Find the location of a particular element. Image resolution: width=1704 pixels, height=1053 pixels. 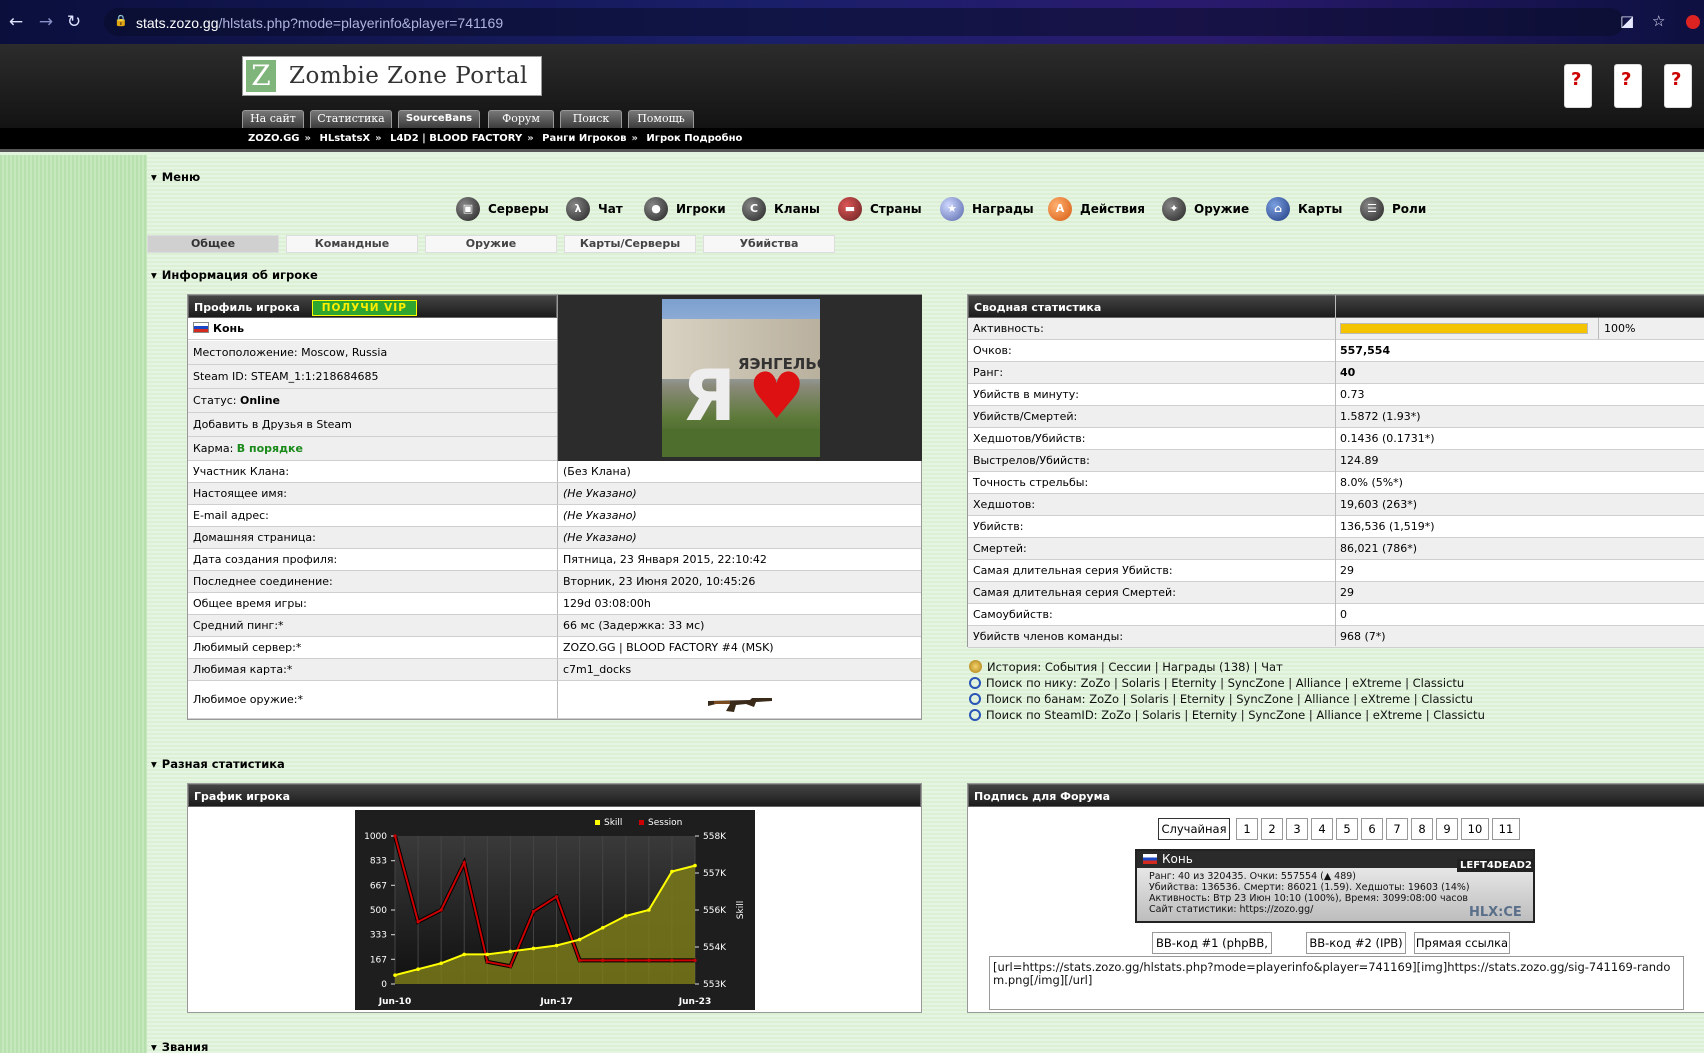

signature-style-button: 3 is located at coordinates (1297, 829).